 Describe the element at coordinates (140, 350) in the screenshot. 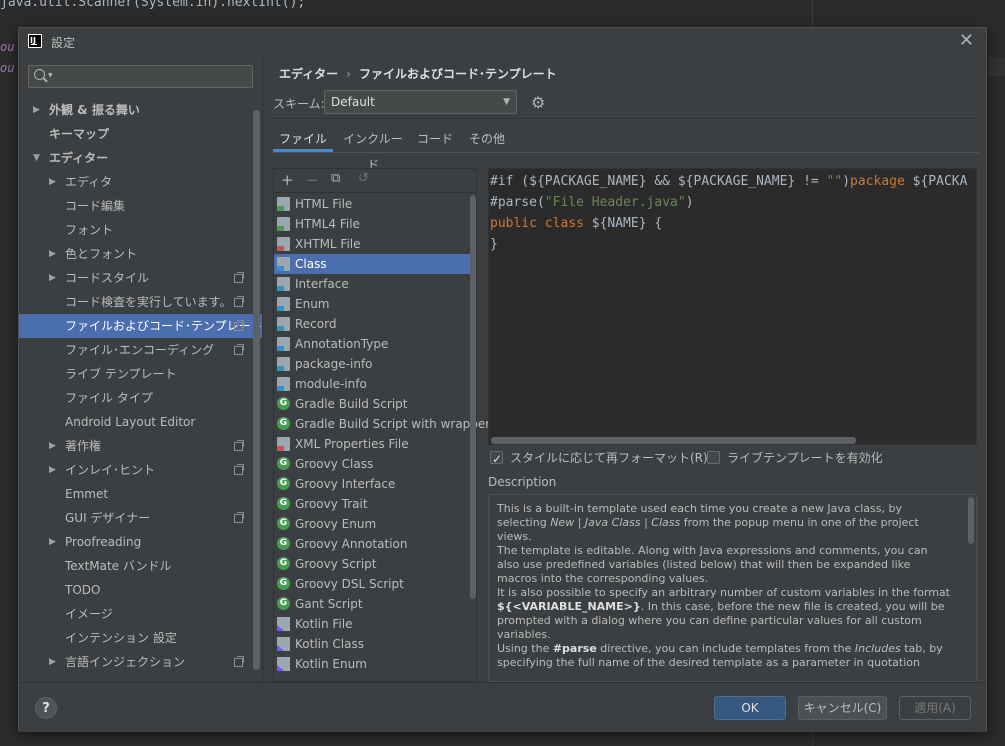

I see `sidebar-item: ファイル･エンコーディング` at that location.